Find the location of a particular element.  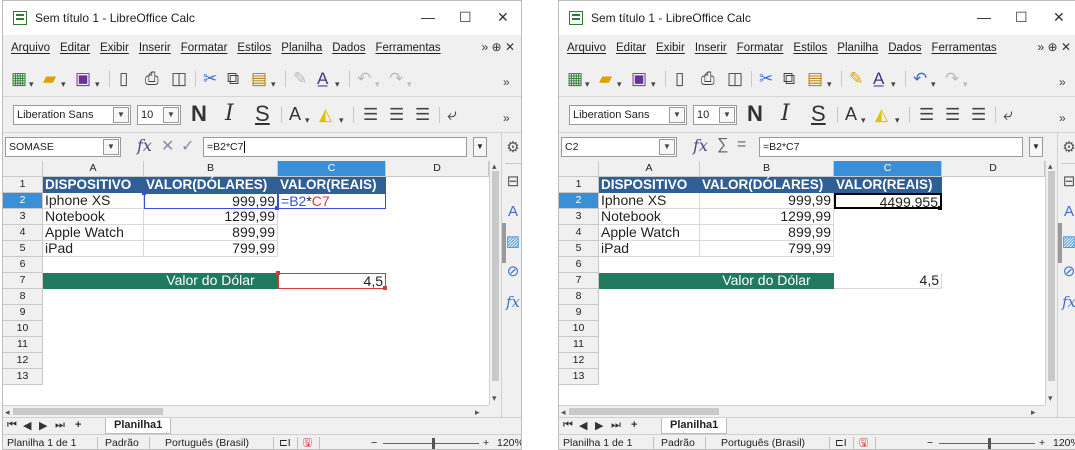

column-header-b: B is located at coordinates (211, 169).